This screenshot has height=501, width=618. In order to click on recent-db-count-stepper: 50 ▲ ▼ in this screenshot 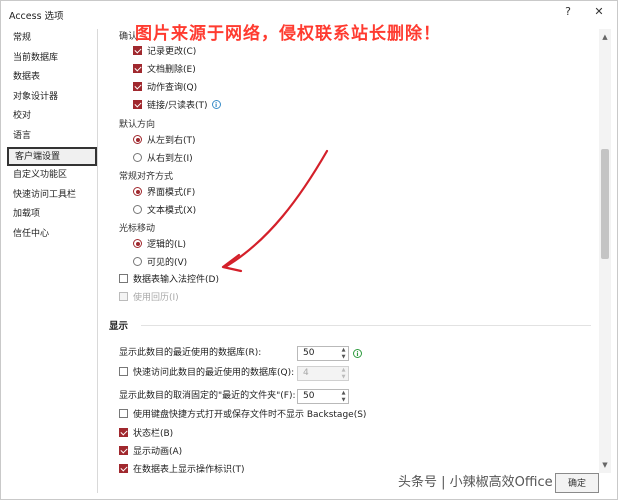, I will do `click(323, 353)`.